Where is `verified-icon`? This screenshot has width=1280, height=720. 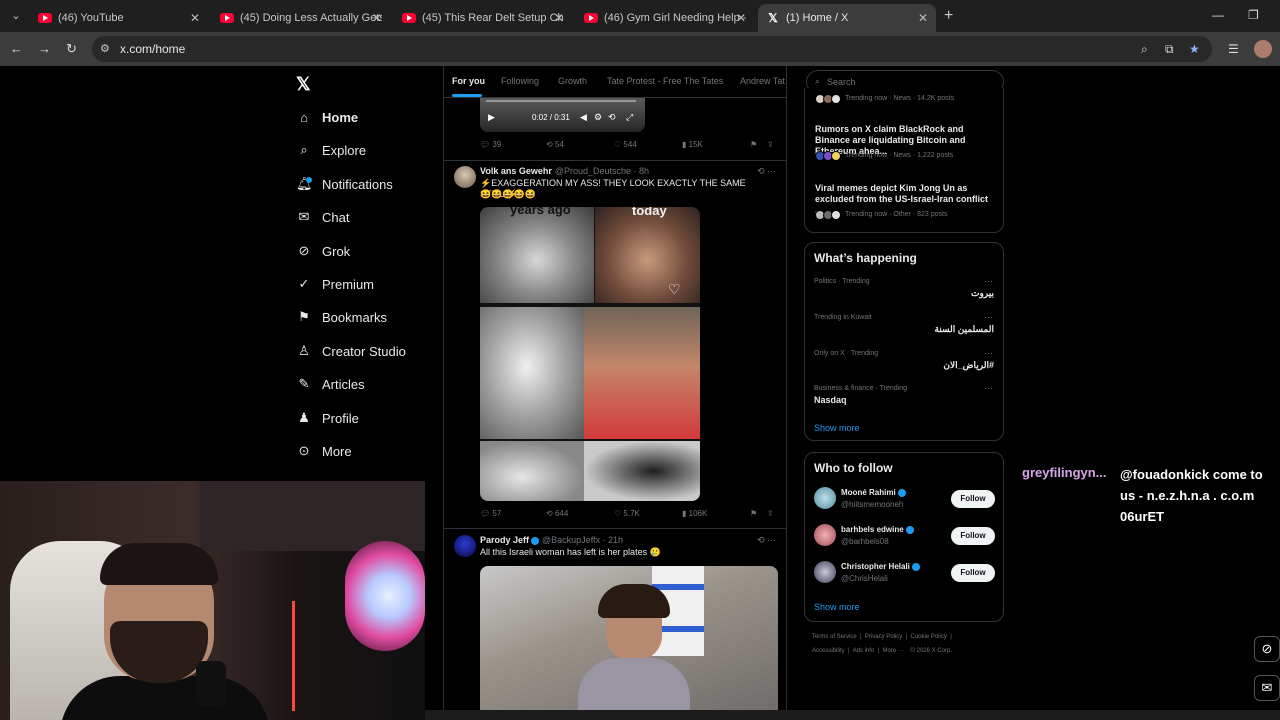 verified-icon is located at coordinates (915, 566).